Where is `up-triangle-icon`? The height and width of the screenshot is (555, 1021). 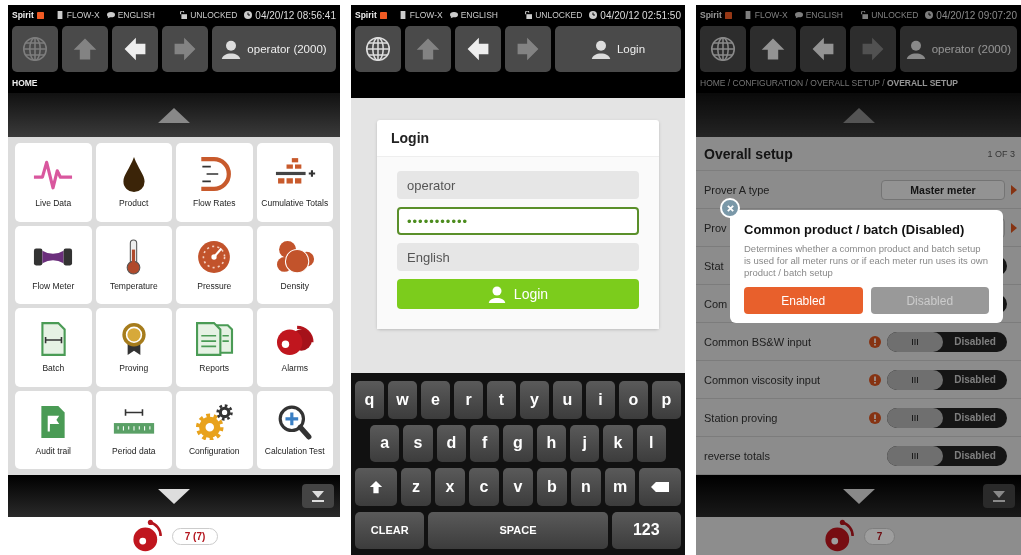 up-triangle-icon is located at coordinates (174, 115).